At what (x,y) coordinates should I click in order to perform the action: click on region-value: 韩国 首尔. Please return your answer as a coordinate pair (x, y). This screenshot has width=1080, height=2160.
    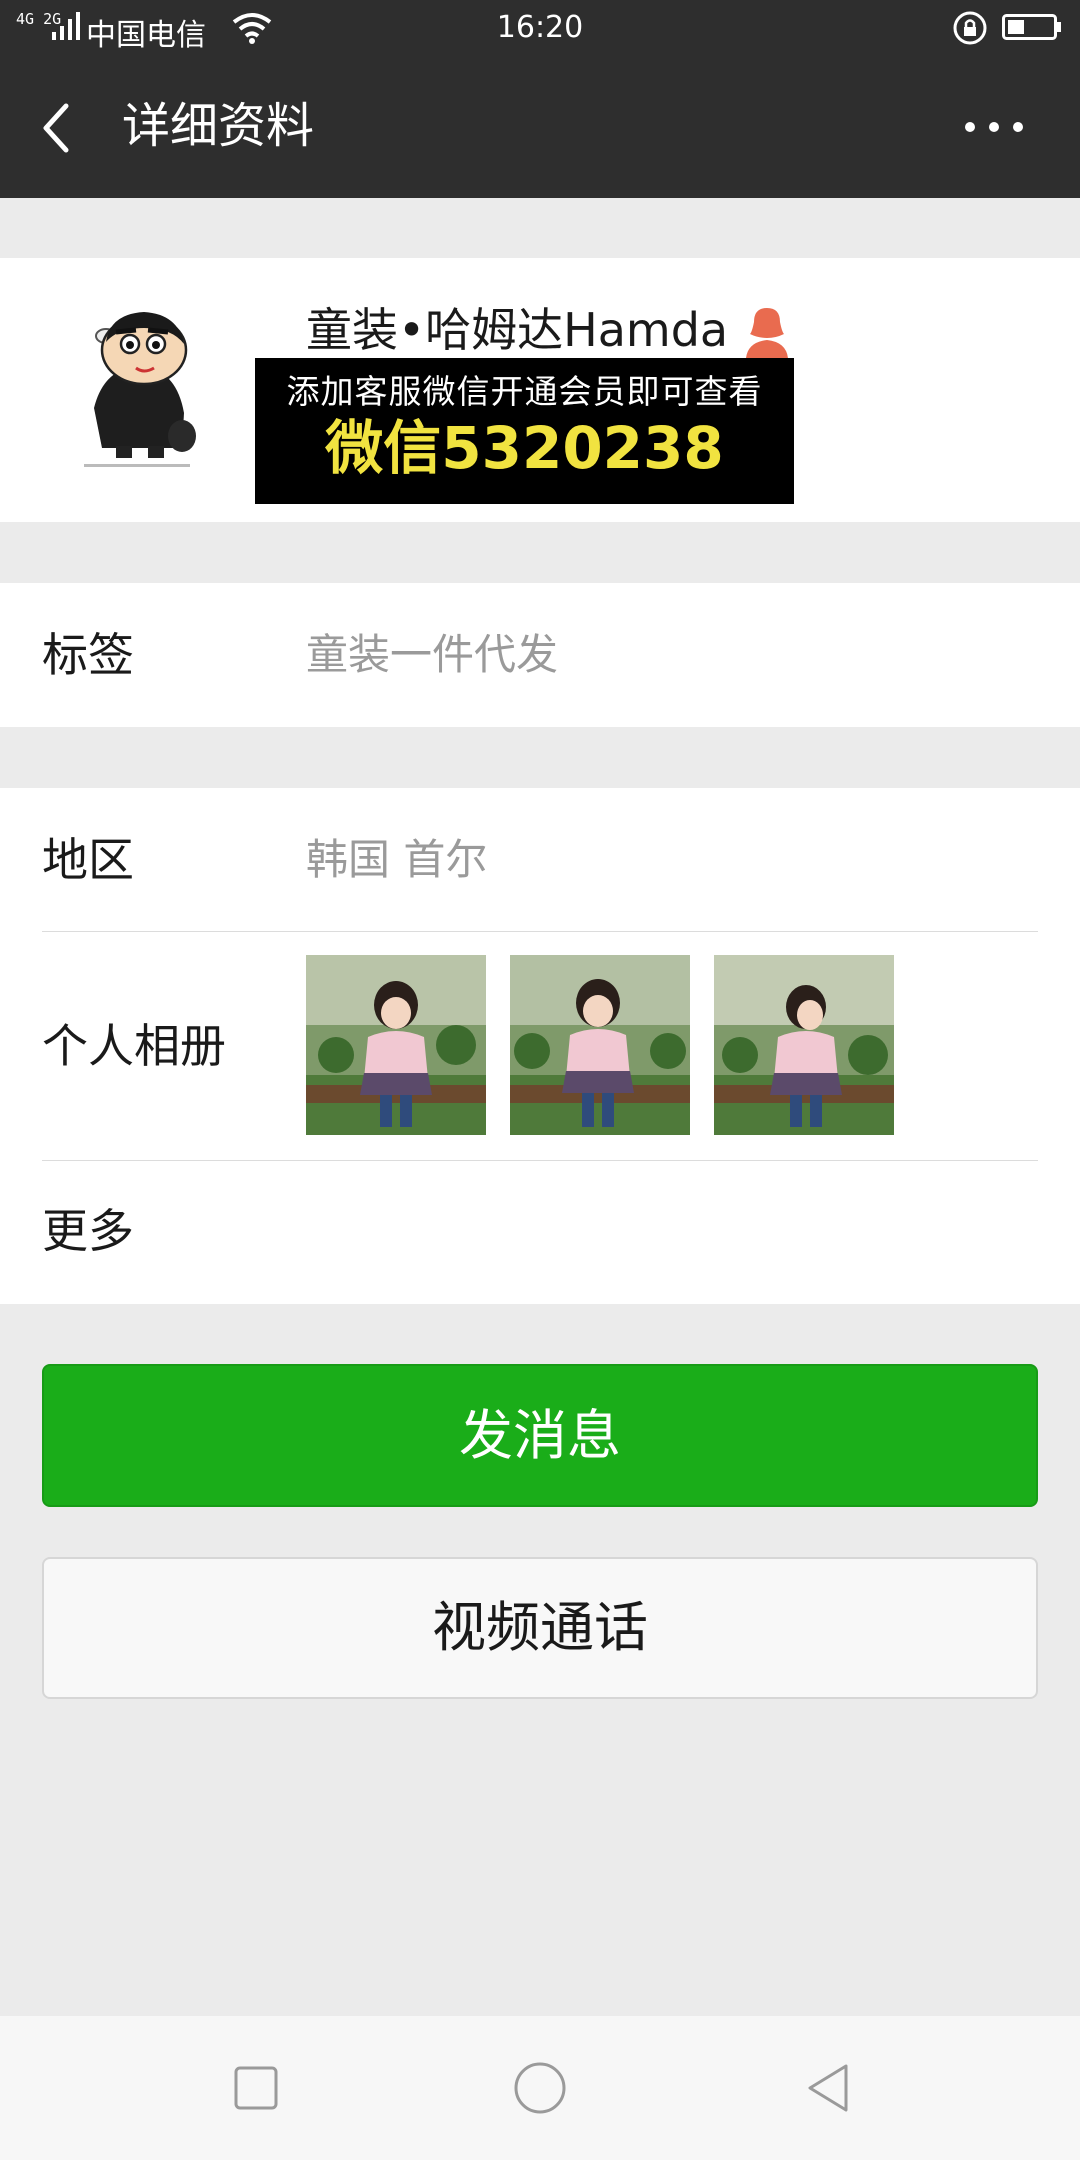
    Looking at the image, I should click on (397, 859).